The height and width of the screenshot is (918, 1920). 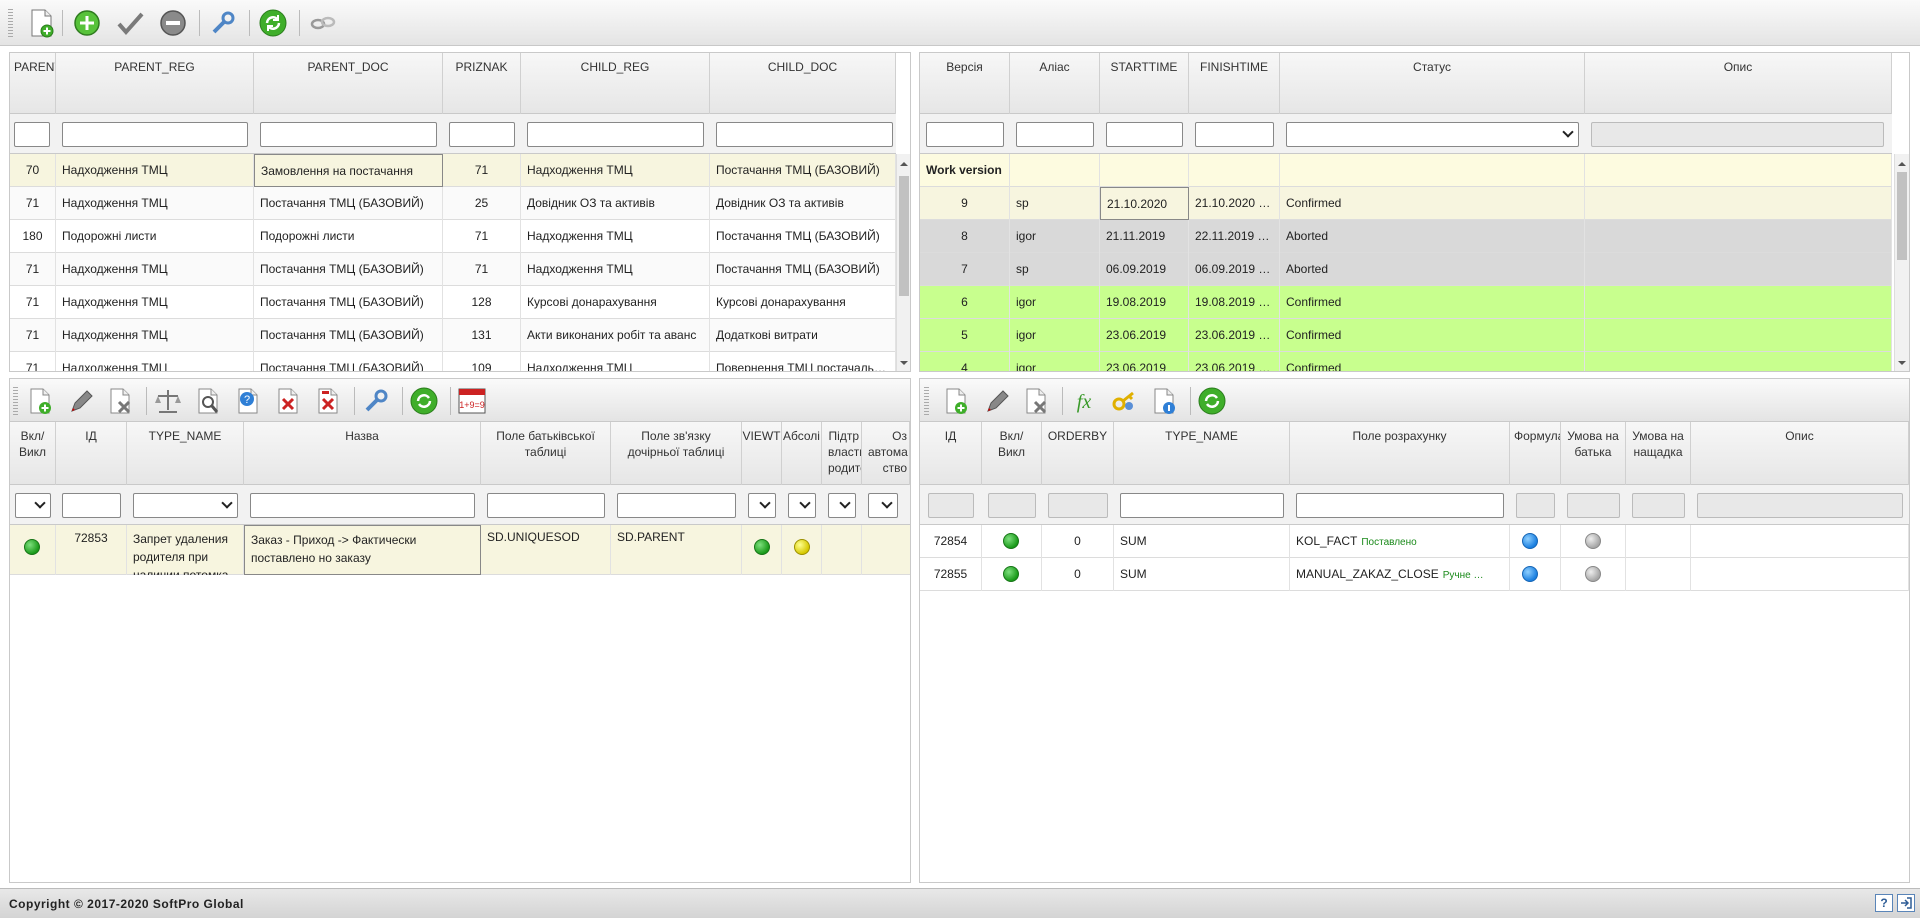 I want to click on column-header: Умова на нащадка, so click(x=1658, y=453).